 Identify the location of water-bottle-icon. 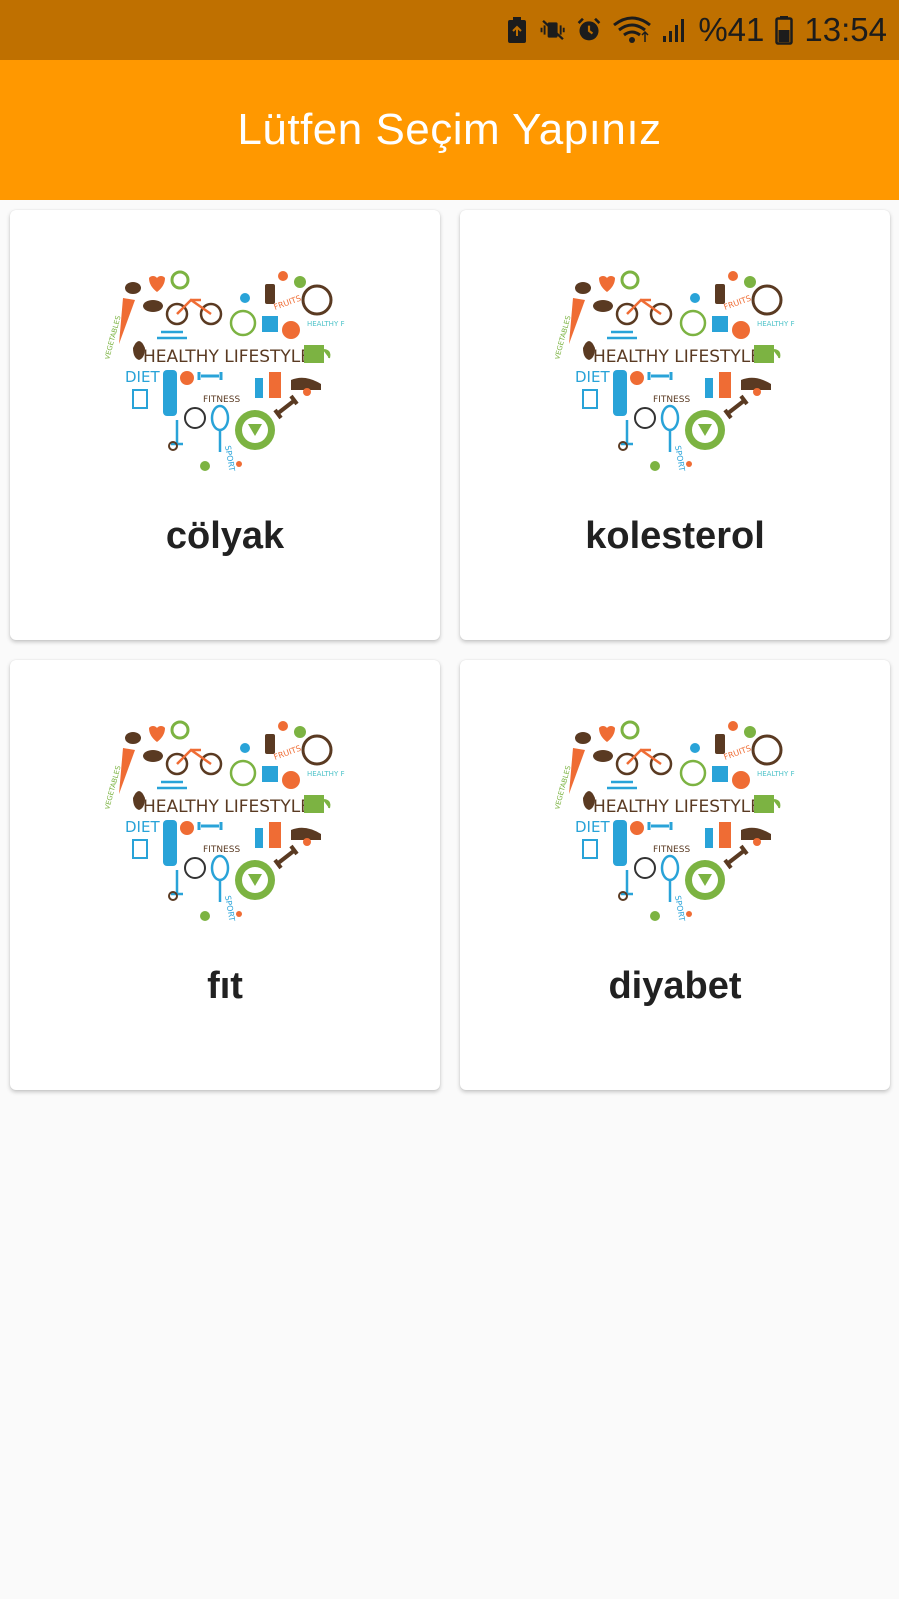
(620, 393).